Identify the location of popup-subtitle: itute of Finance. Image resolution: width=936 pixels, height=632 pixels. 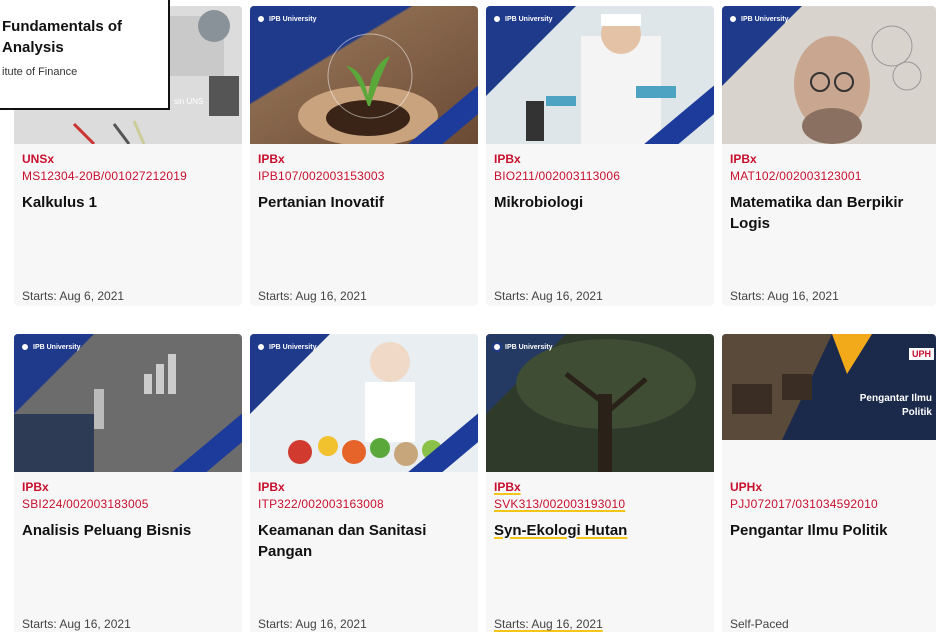
(40, 72).